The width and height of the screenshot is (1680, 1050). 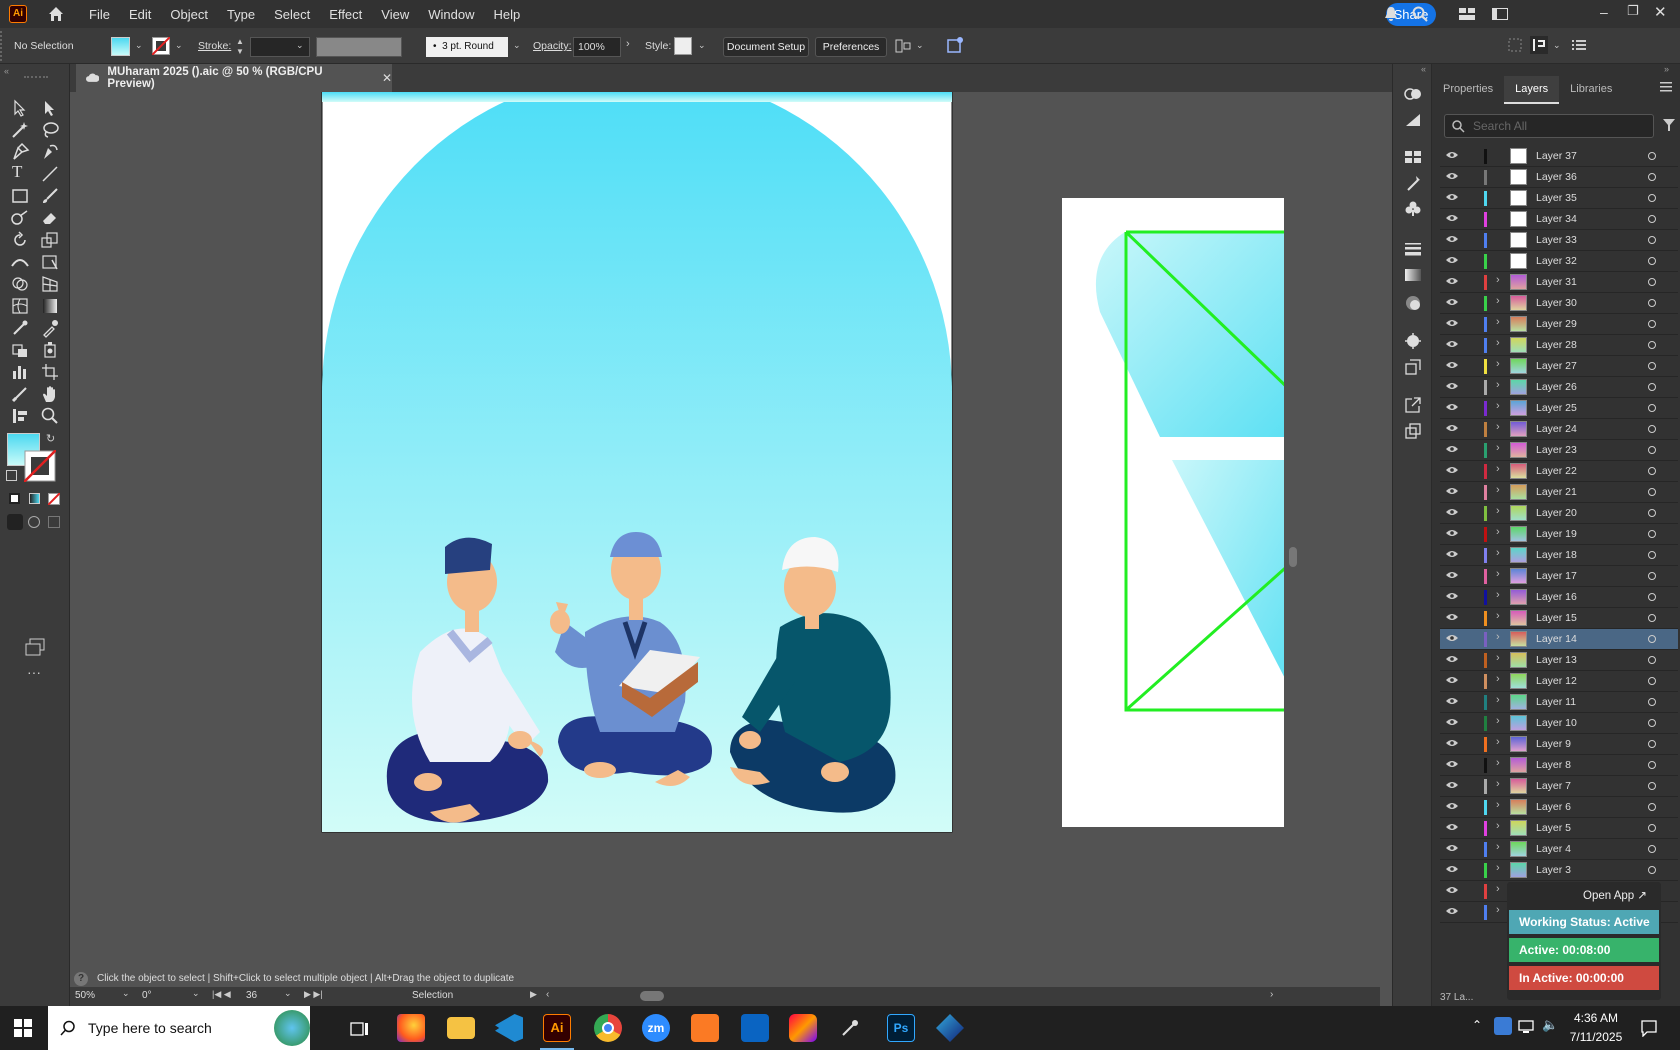 What do you see at coordinates (34, 672) in the screenshot?
I see `more-tools-icon: ···` at bounding box center [34, 672].